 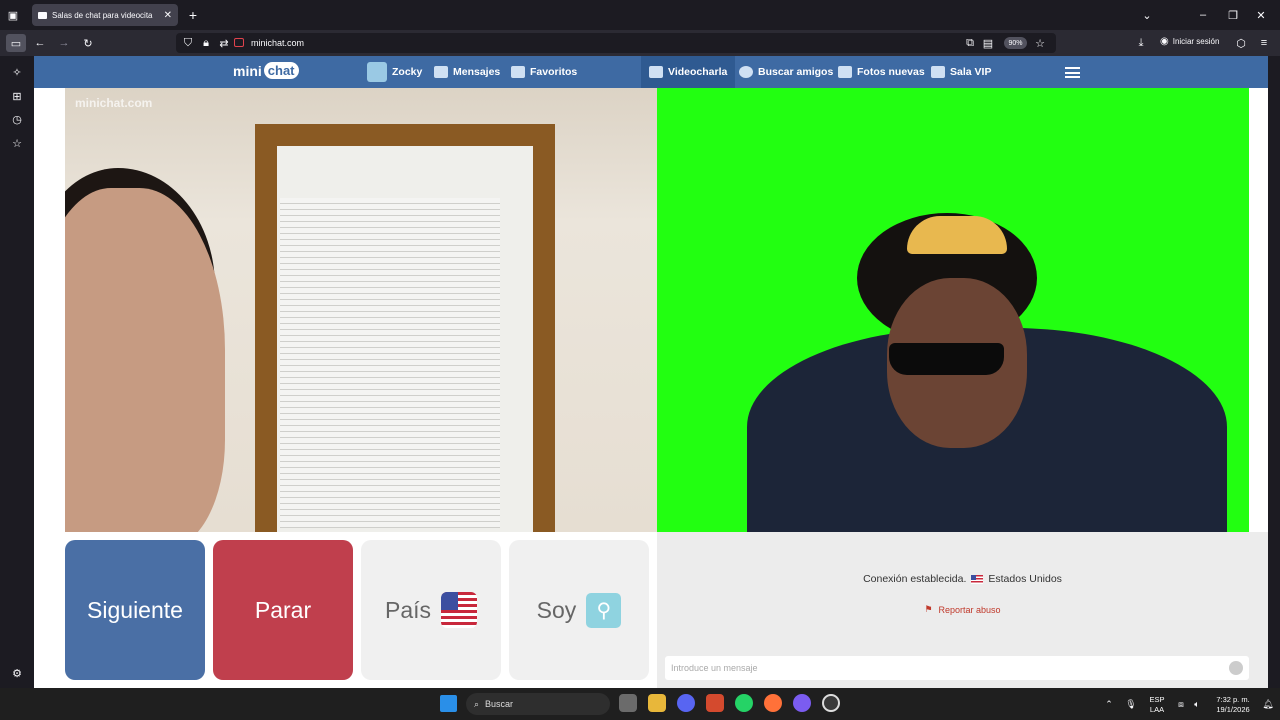 I want to click on lock-icon: 🔒︎, so click(x=206, y=43).